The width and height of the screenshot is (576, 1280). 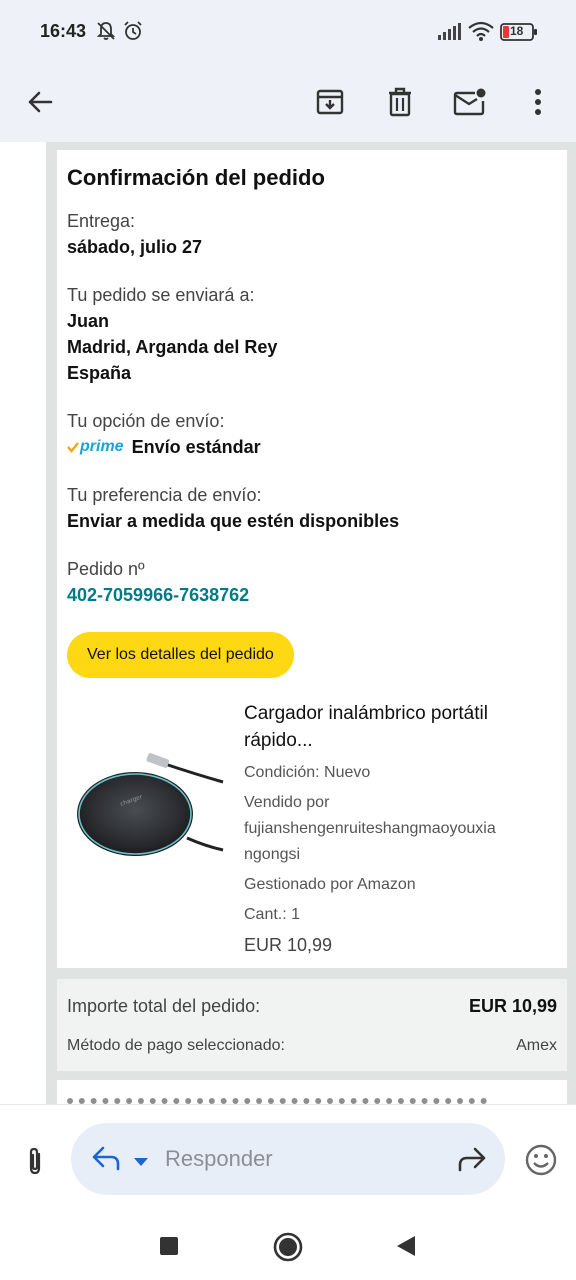 What do you see at coordinates (219, 1158) in the screenshot?
I see `reply-placeholder: Responder` at bounding box center [219, 1158].